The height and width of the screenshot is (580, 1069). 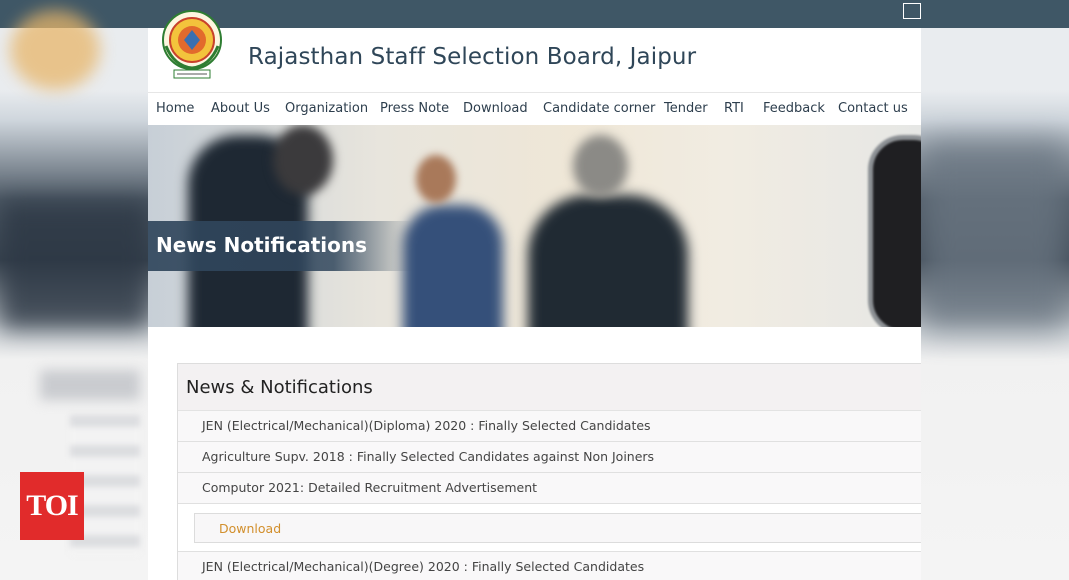 What do you see at coordinates (549, 387) in the screenshot?
I see `news-panel-header: News & Notifications` at bounding box center [549, 387].